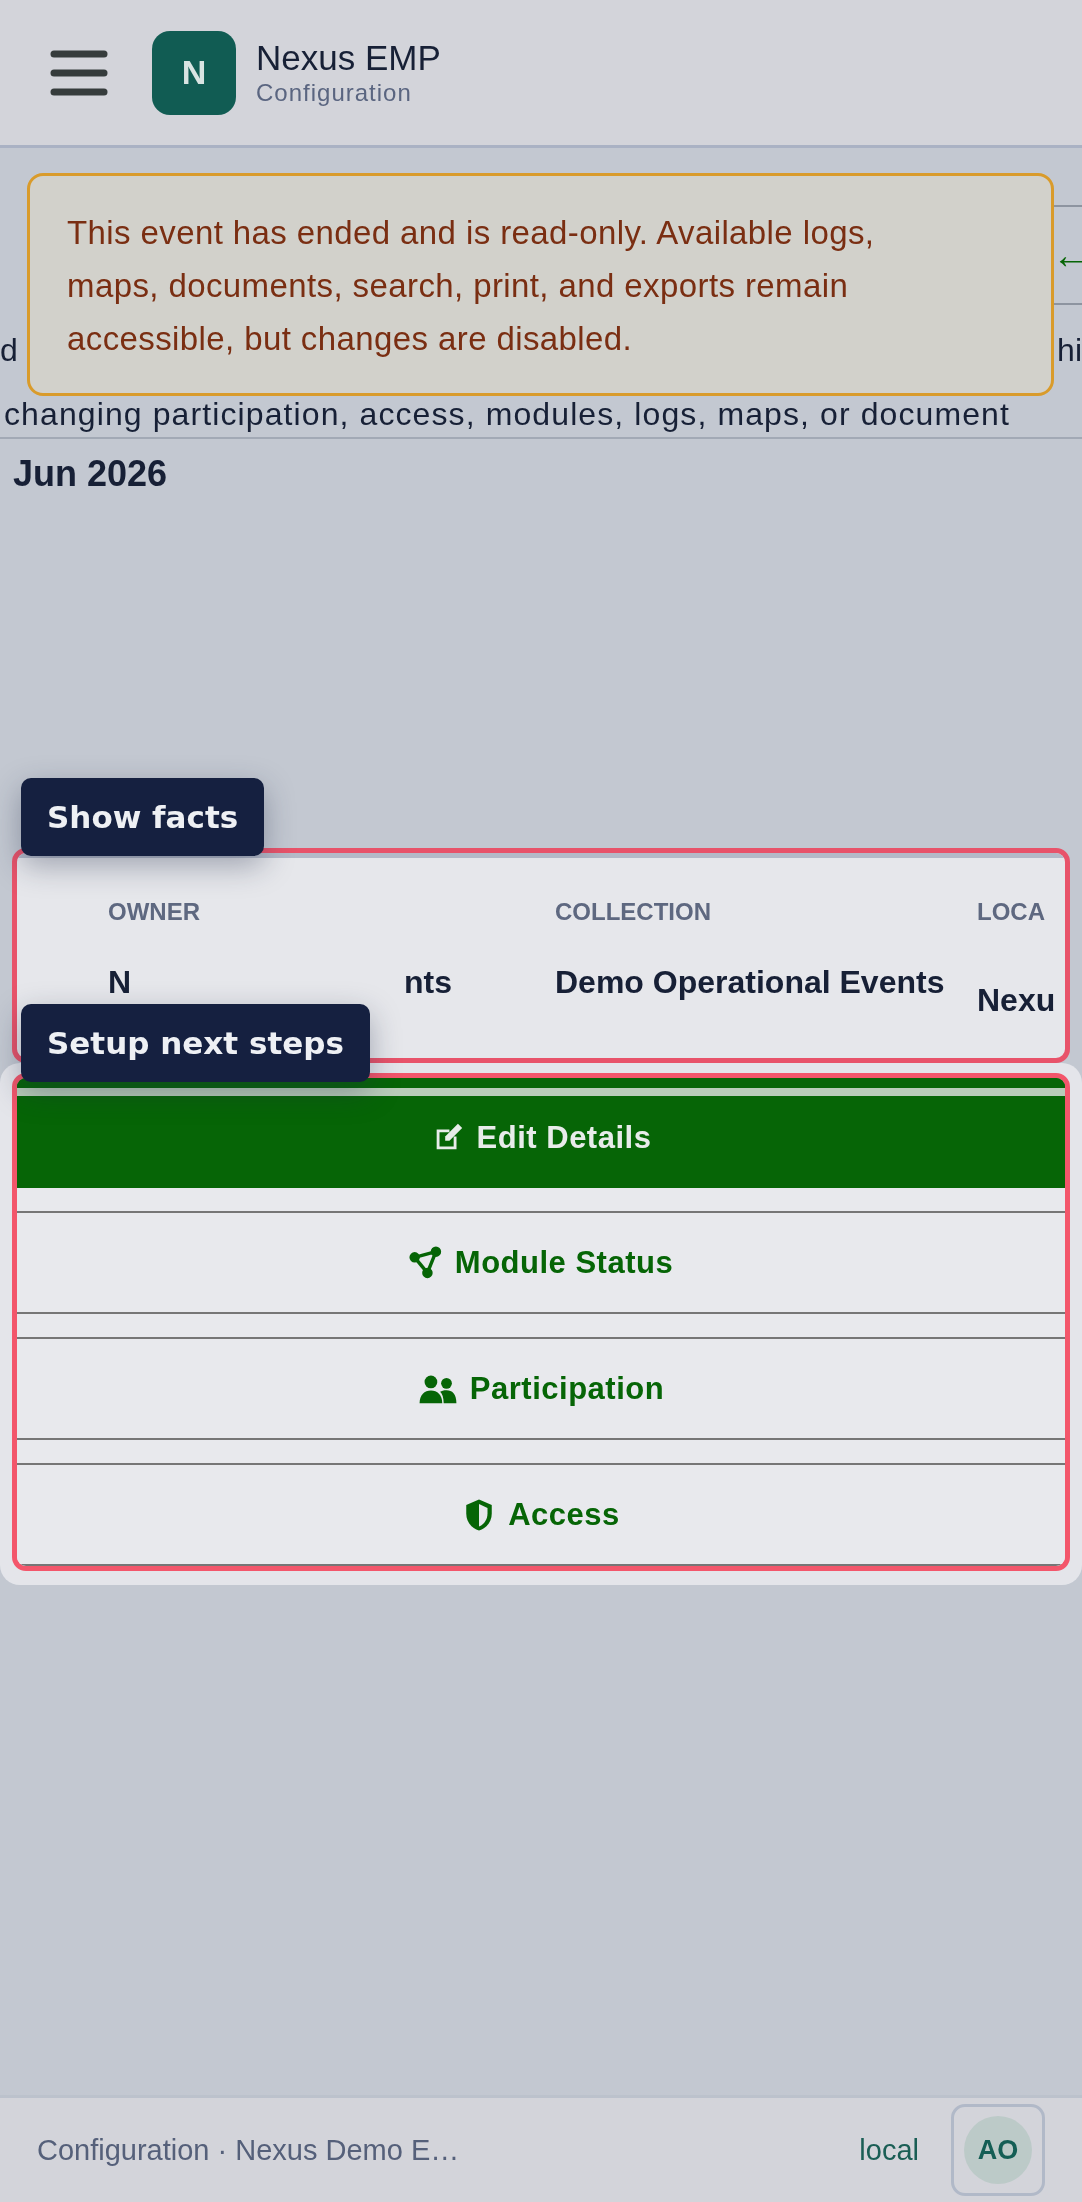 This screenshot has width=1082, height=2202. Describe the element at coordinates (348, 58) in the screenshot. I see `app-title: Nexus EMP` at that location.